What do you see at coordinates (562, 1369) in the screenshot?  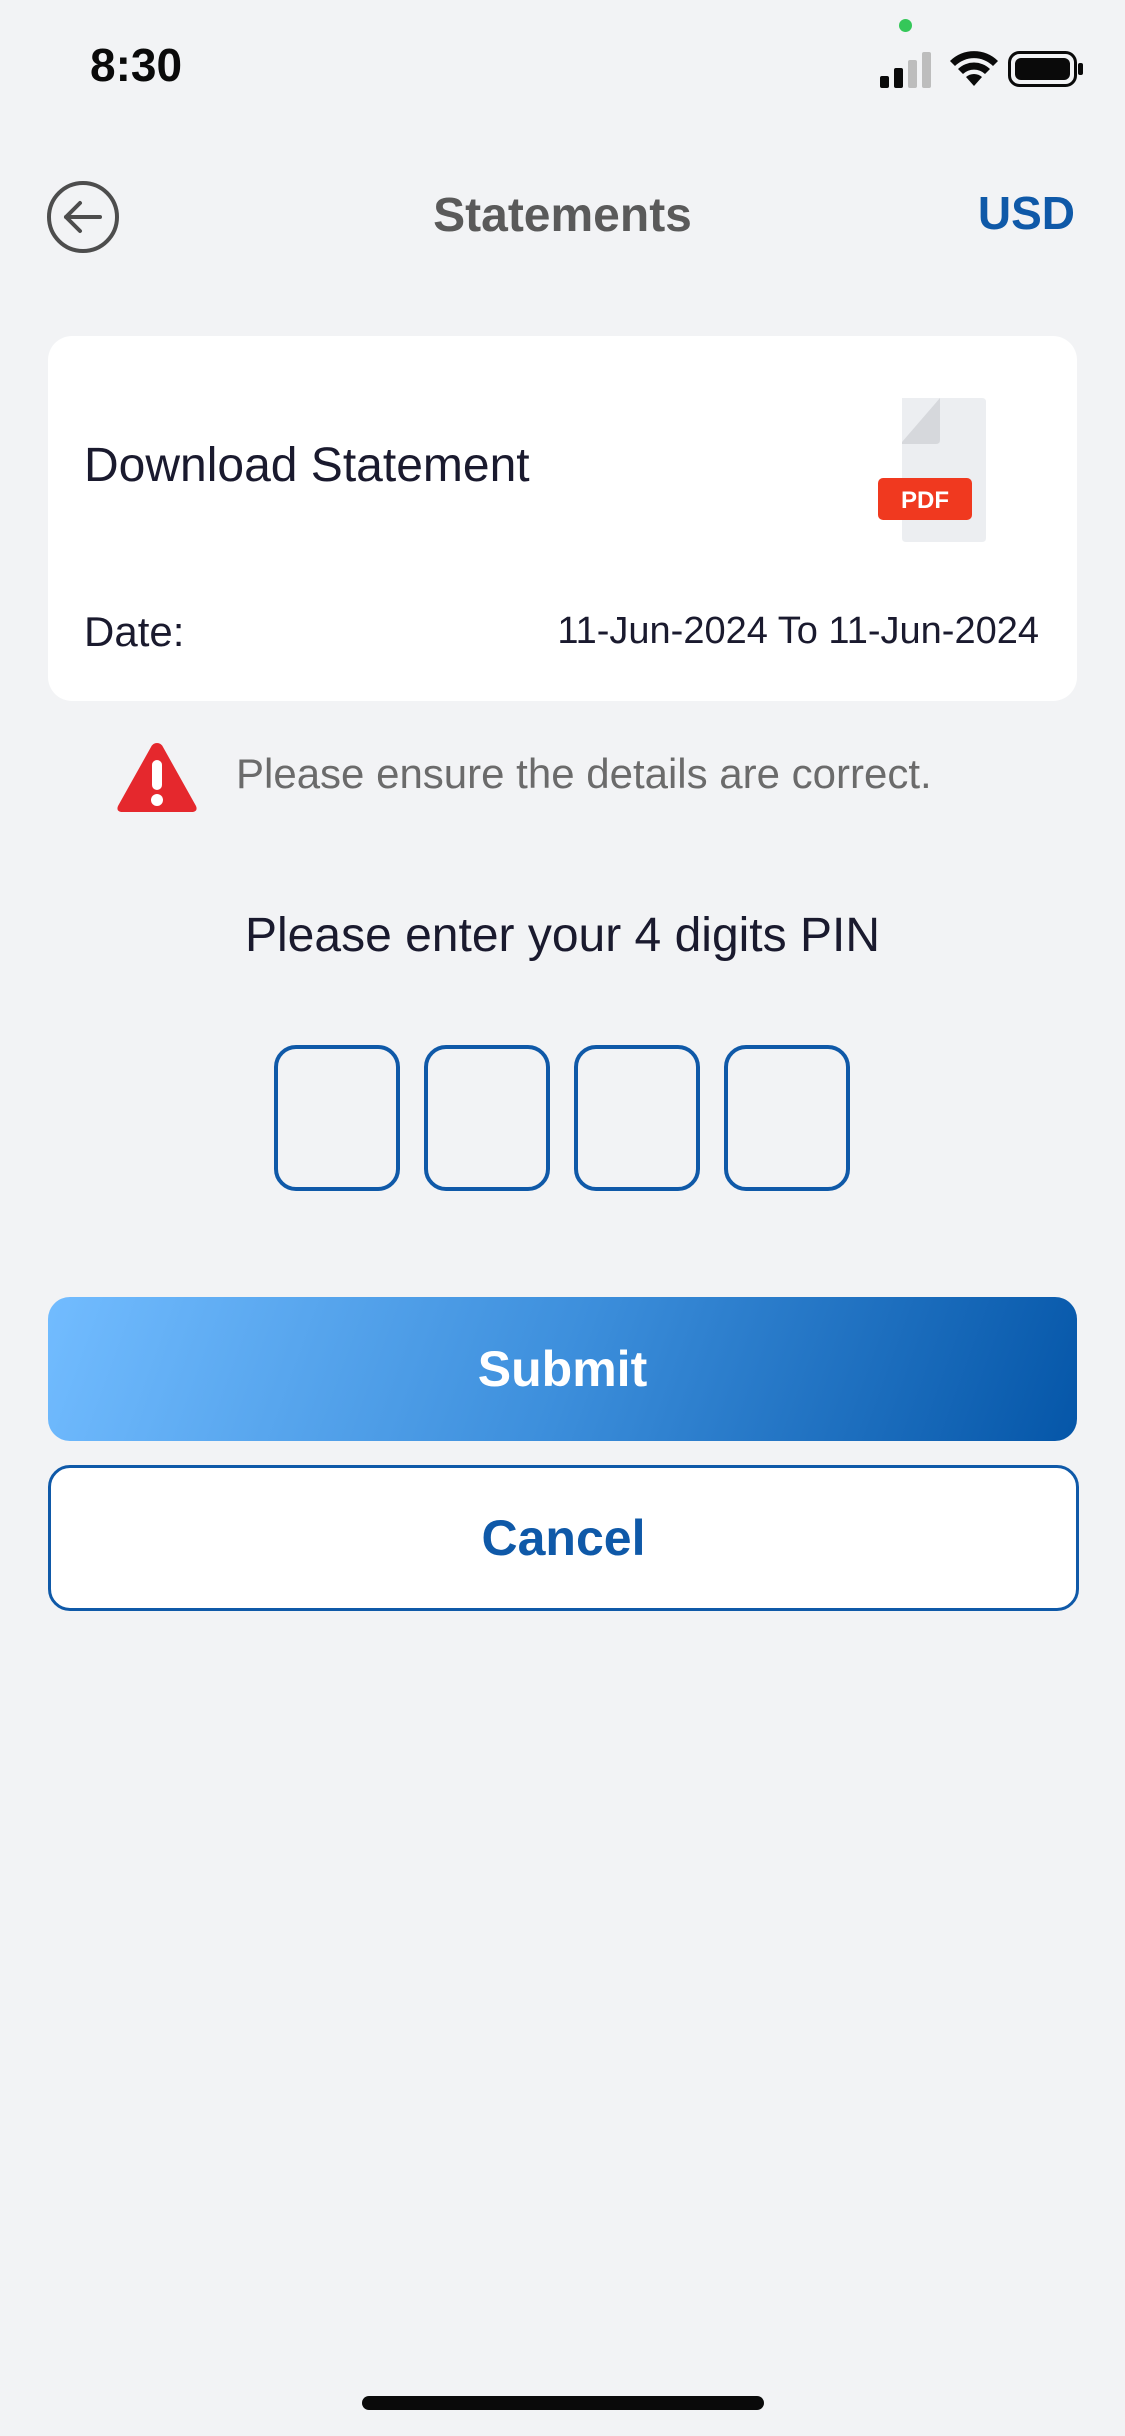 I see `submit-button: Submit` at bounding box center [562, 1369].